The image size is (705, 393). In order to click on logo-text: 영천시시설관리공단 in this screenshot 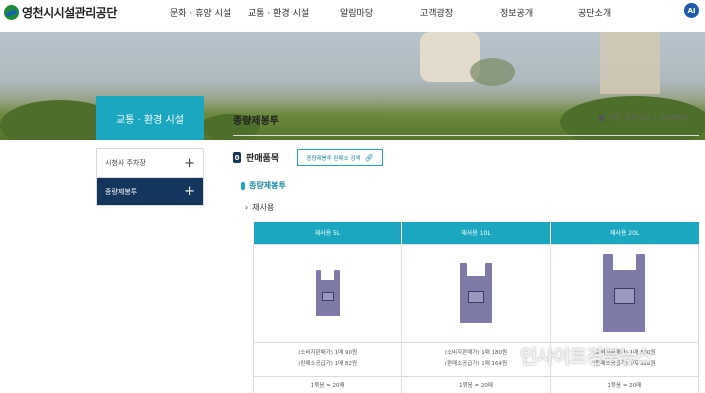, I will do `click(69, 13)`.